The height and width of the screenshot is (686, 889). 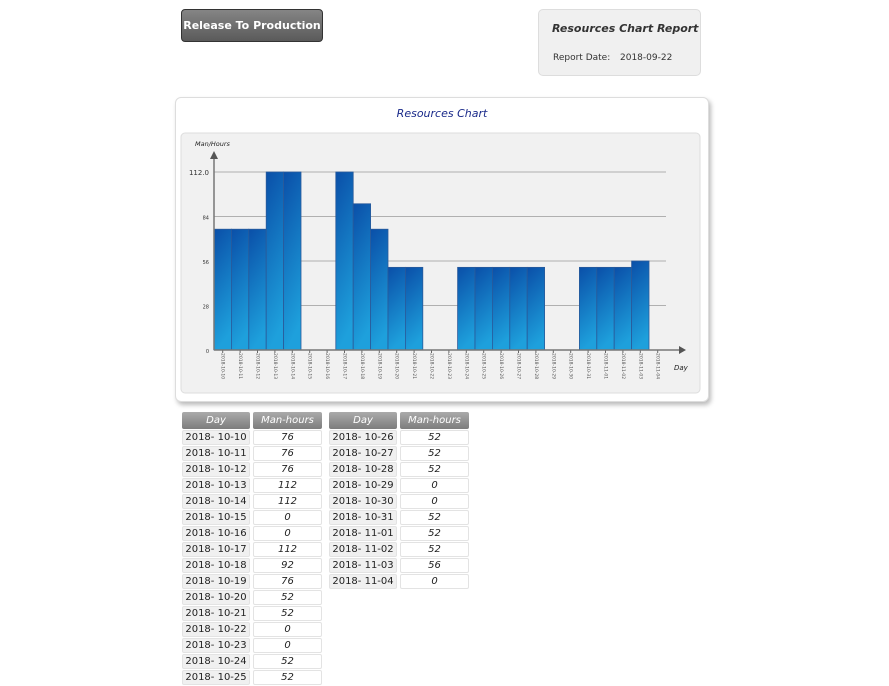 I want to click on table-row: 2018- 10-29 0, so click(x=399, y=485).